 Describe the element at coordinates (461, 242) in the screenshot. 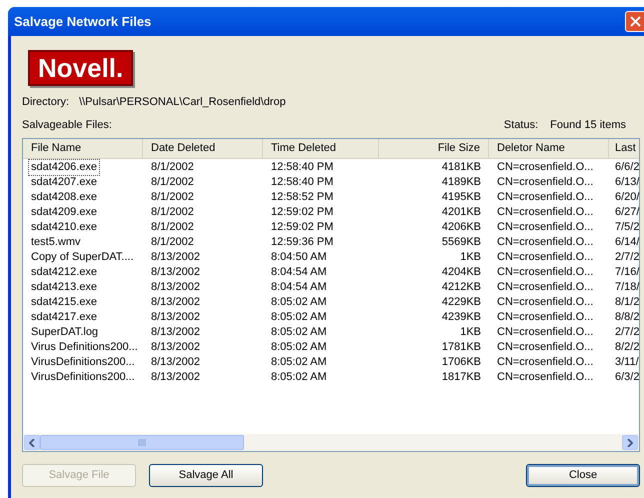

I see `table-cell-text: 5569KB` at that location.